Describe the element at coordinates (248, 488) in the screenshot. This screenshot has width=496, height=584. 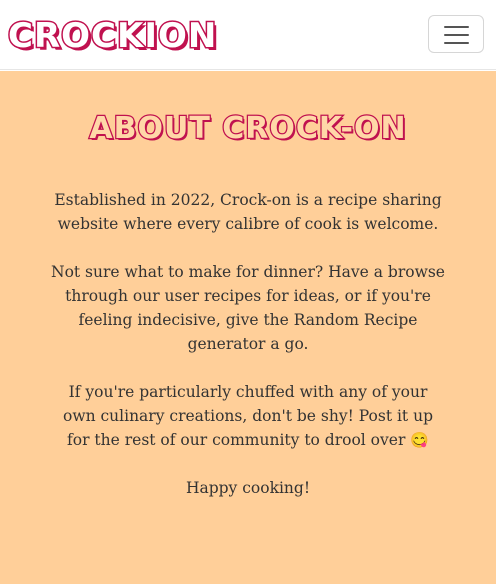
I see `about-paragraph-signoff: Happy cooking!` at that location.